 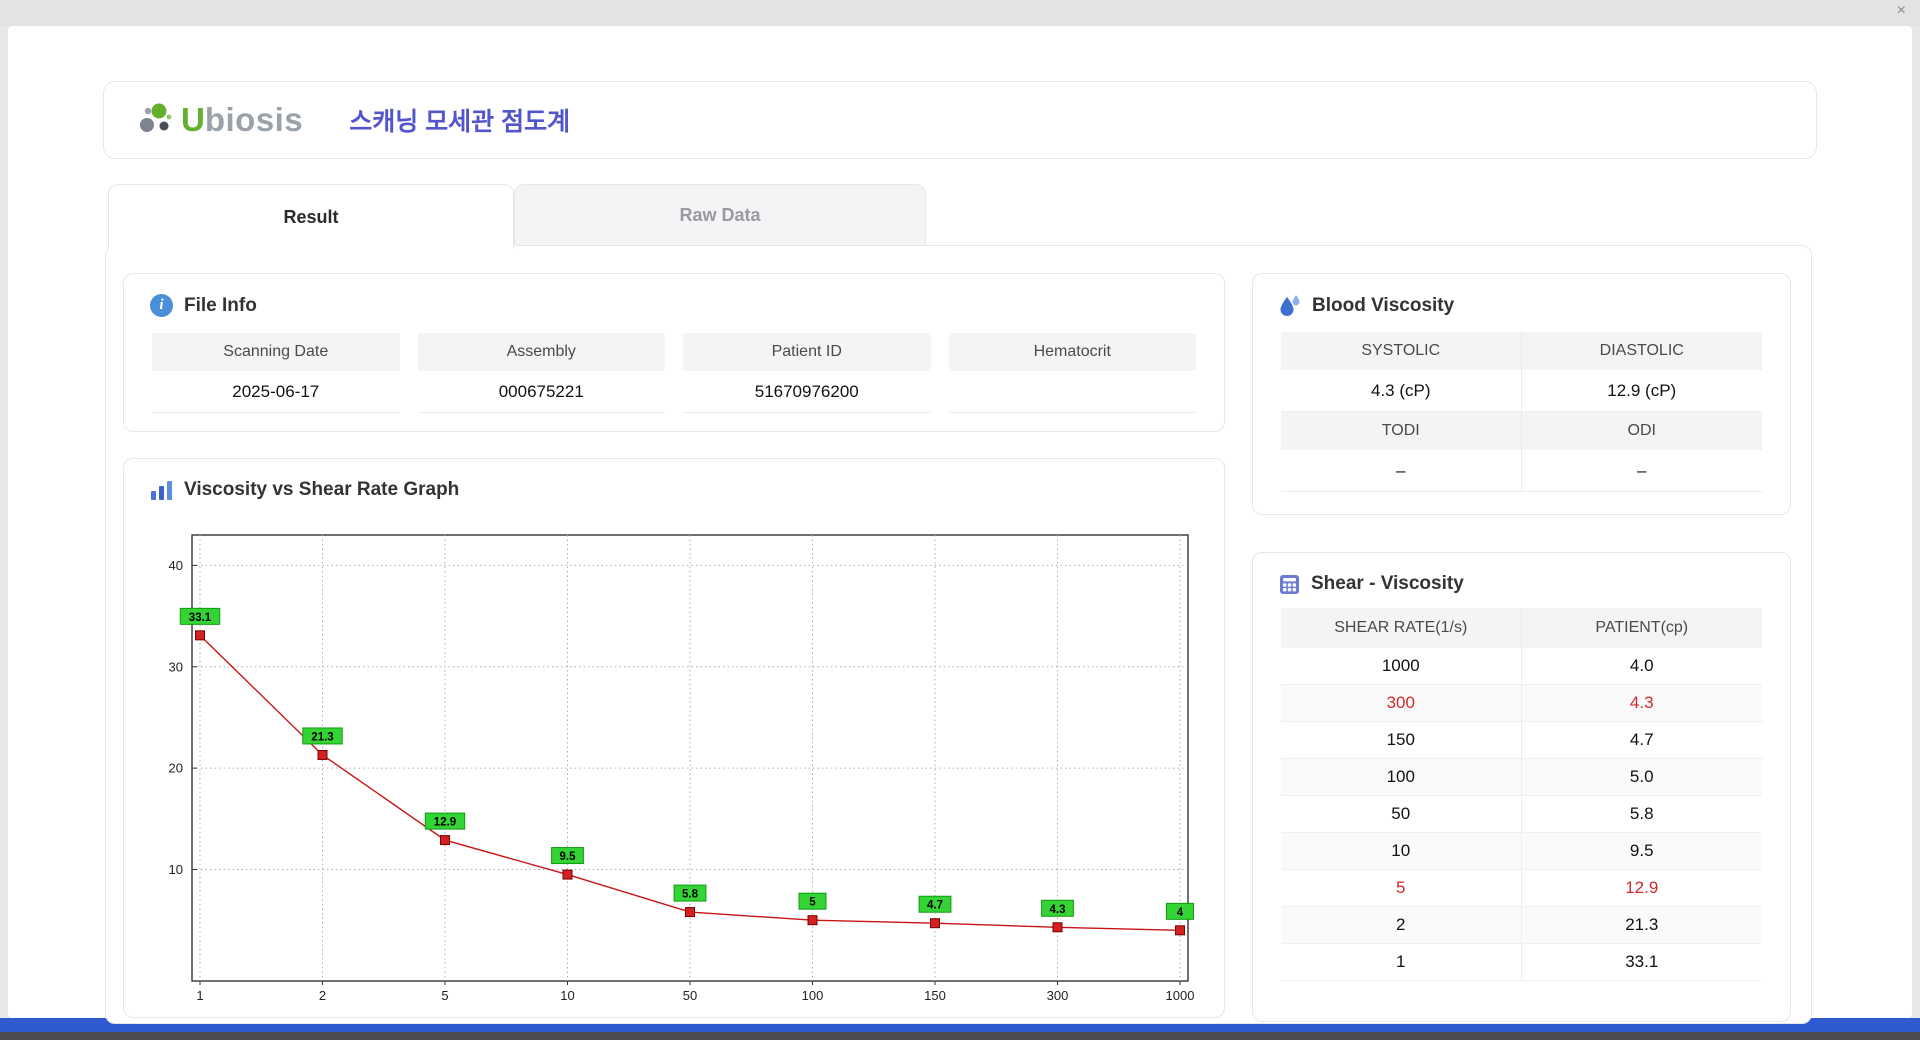 What do you see at coordinates (199, 995) in the screenshot?
I see `svg-text: 1` at bounding box center [199, 995].